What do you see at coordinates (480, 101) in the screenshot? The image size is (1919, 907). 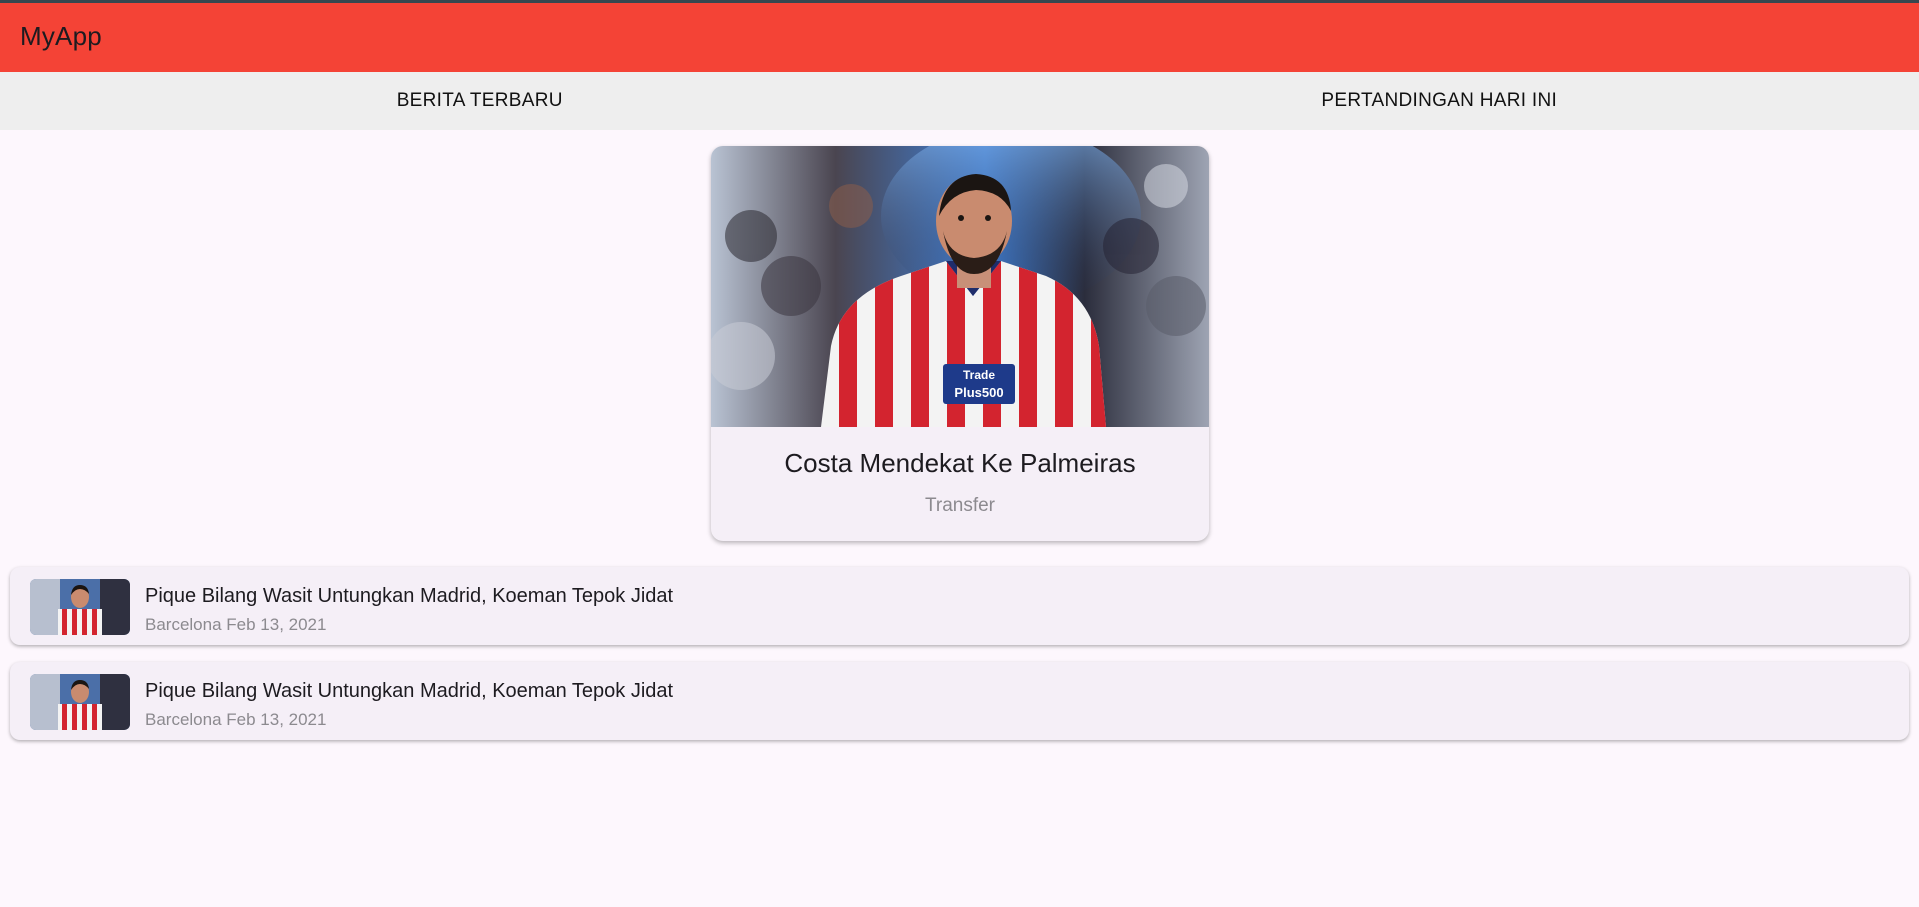 I see `tab-berita-terbaru: BERITA TERBARU` at bounding box center [480, 101].